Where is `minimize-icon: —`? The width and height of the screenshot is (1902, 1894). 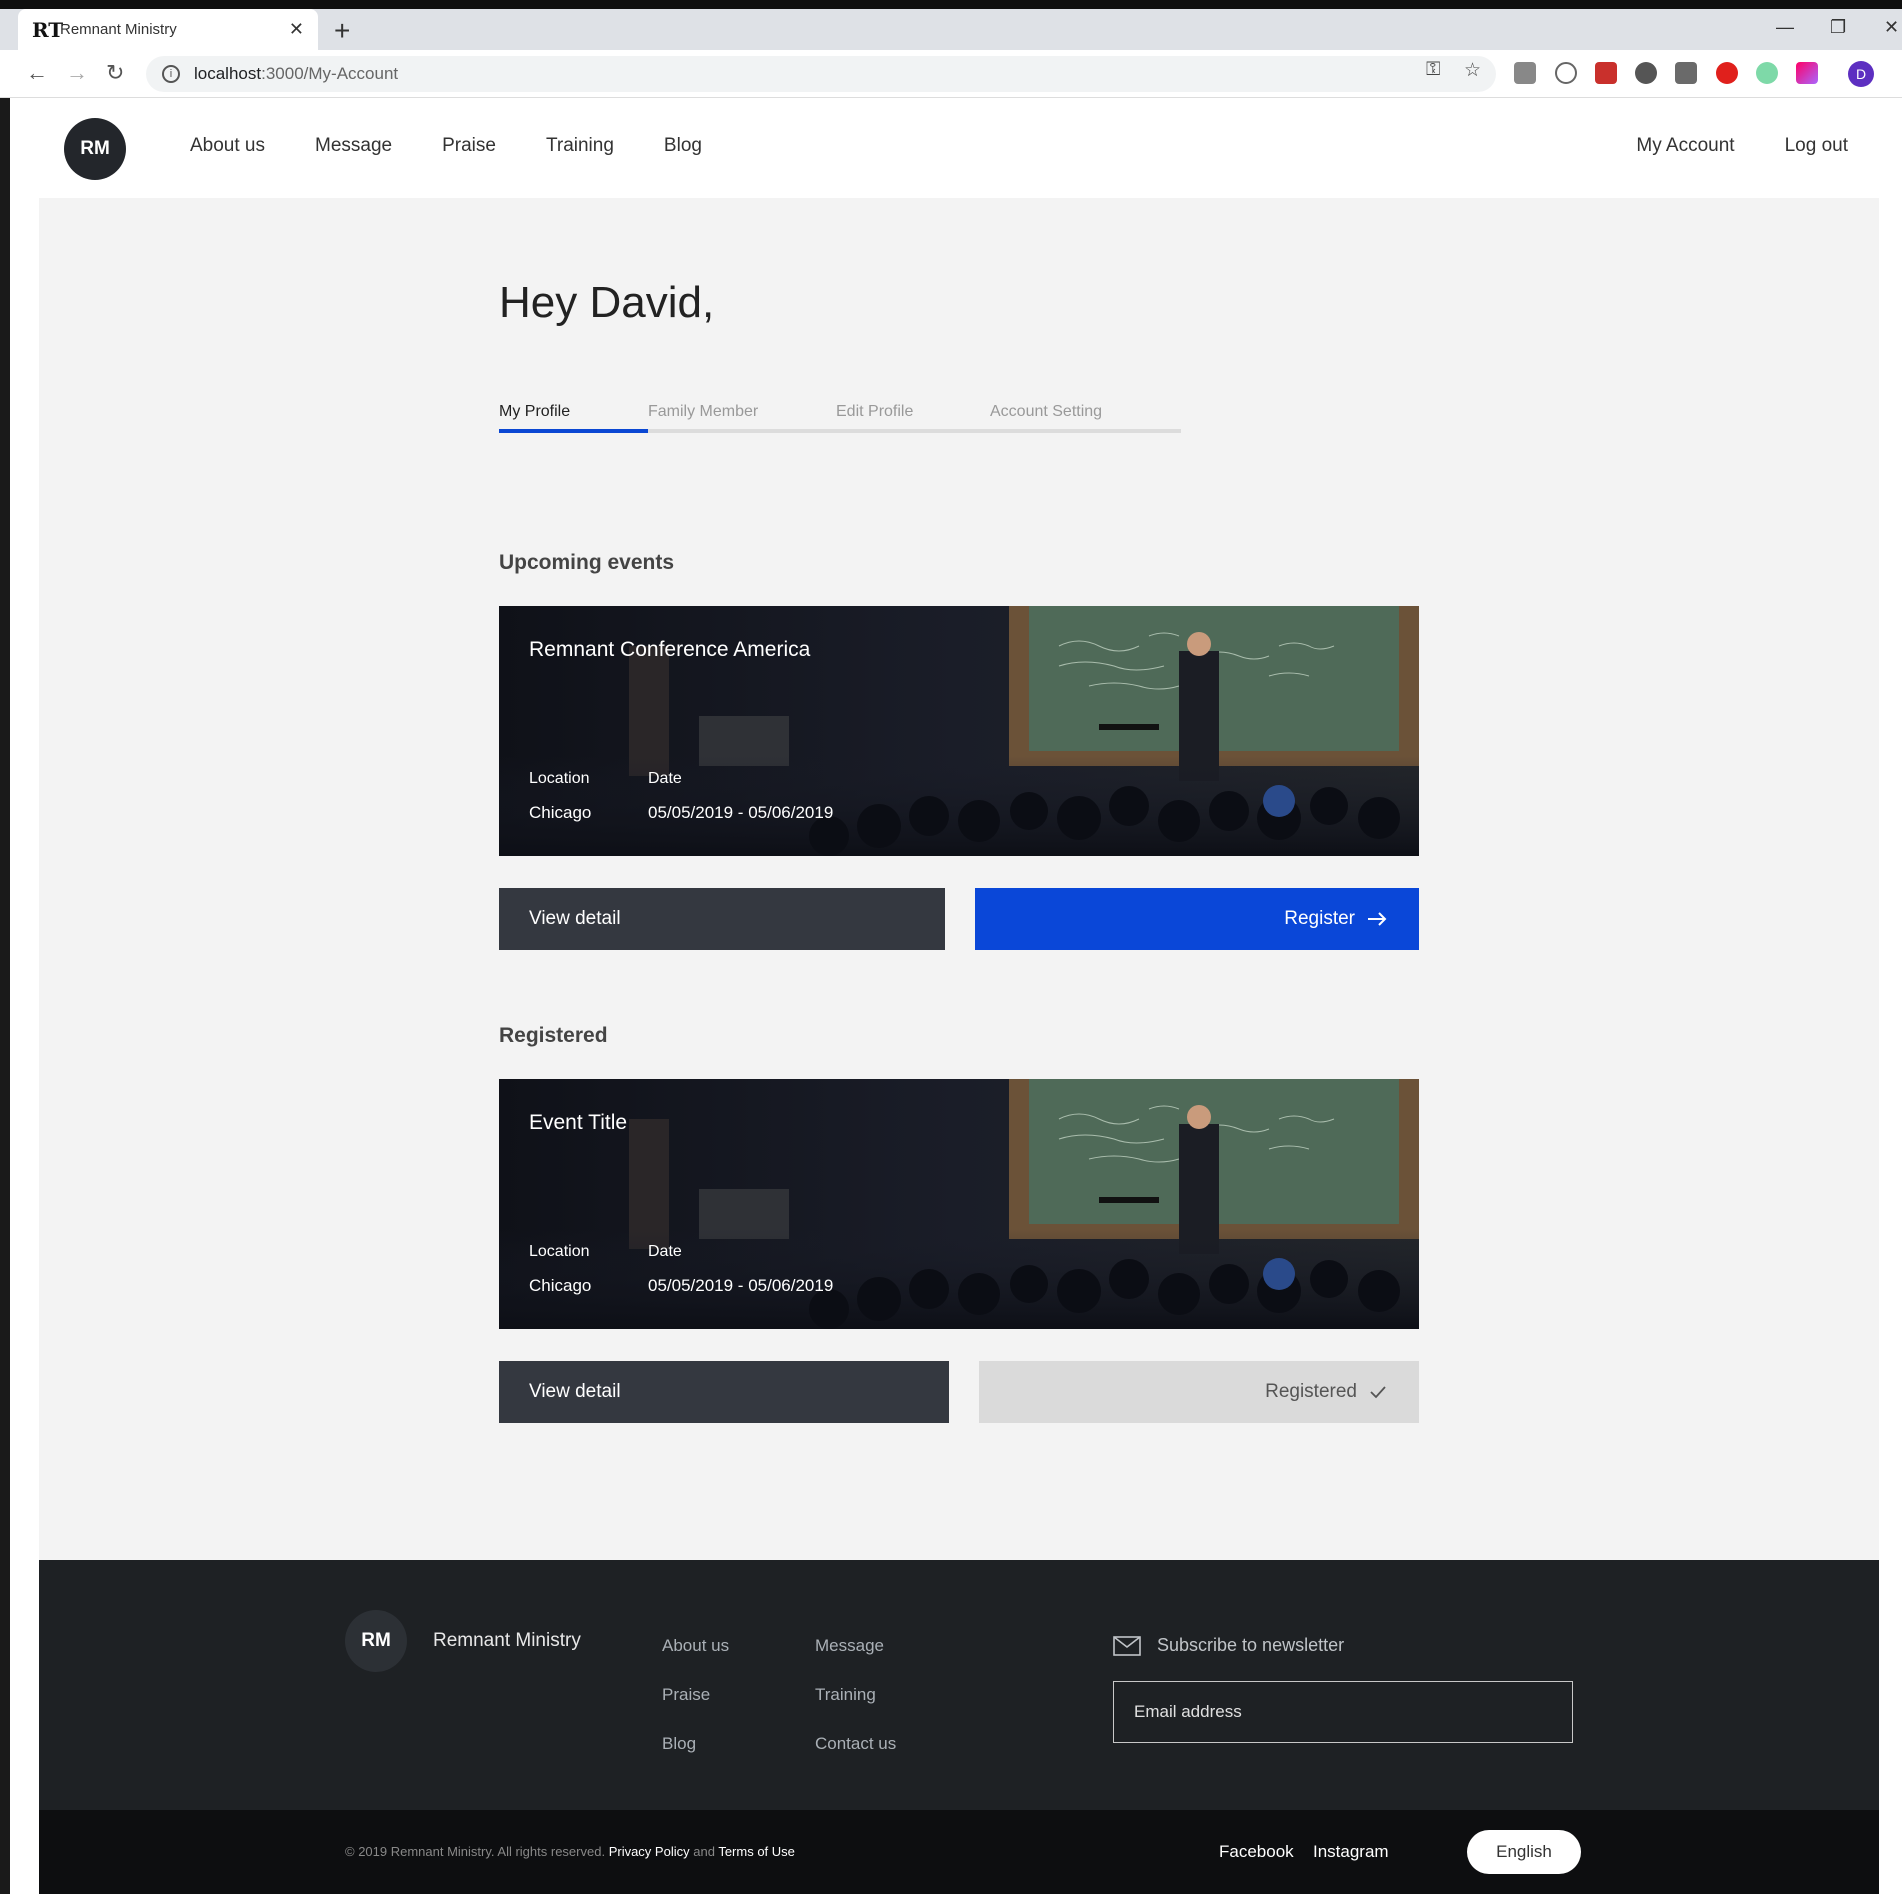
minimize-icon: — is located at coordinates (1785, 27).